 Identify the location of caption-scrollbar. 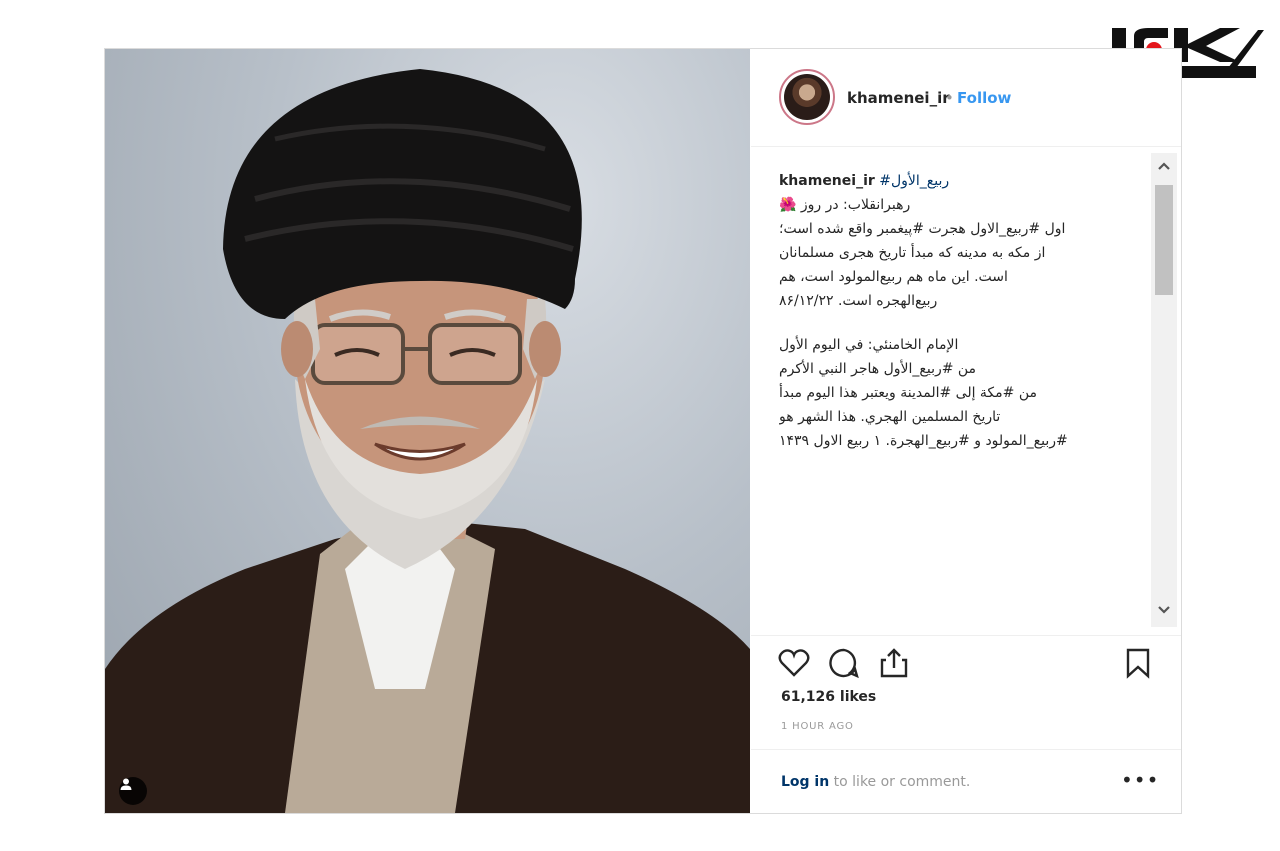
(1164, 390).